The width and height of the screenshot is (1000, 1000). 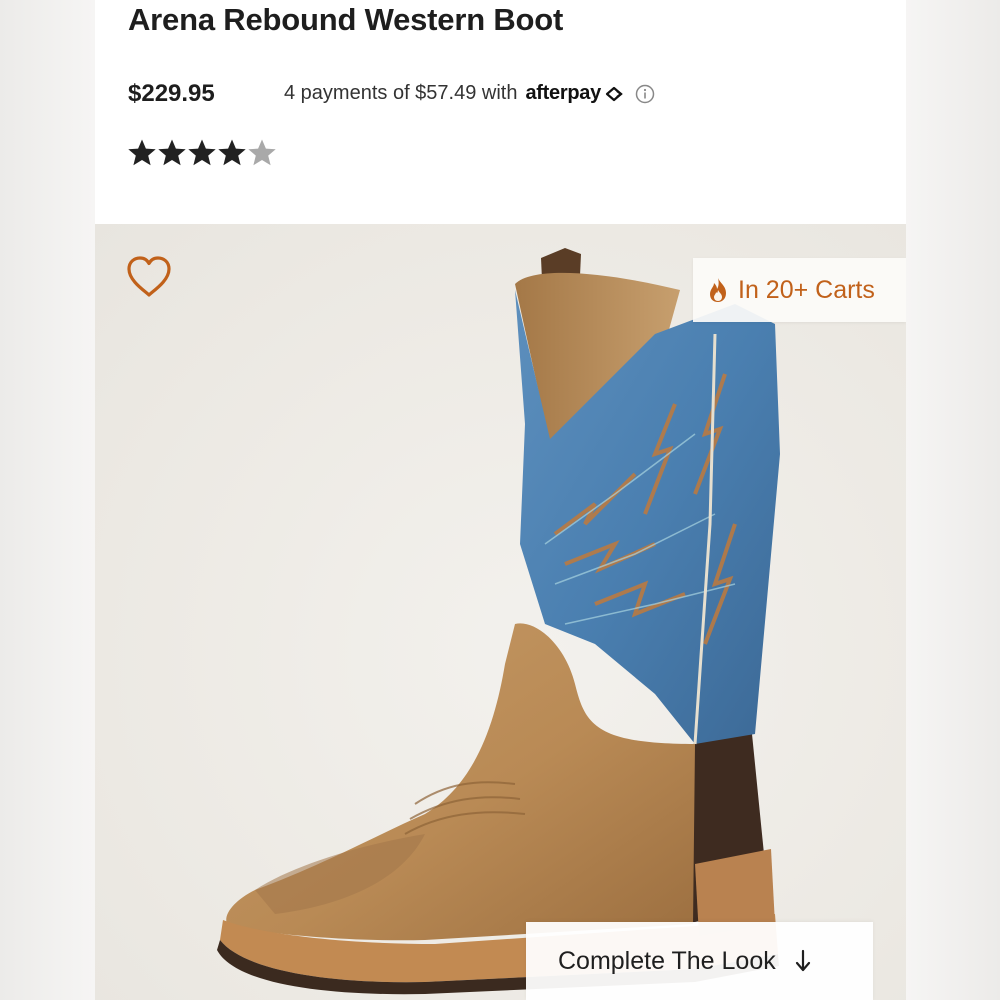 What do you see at coordinates (614, 94) in the screenshot?
I see `afterpay-arrows-icon` at bounding box center [614, 94].